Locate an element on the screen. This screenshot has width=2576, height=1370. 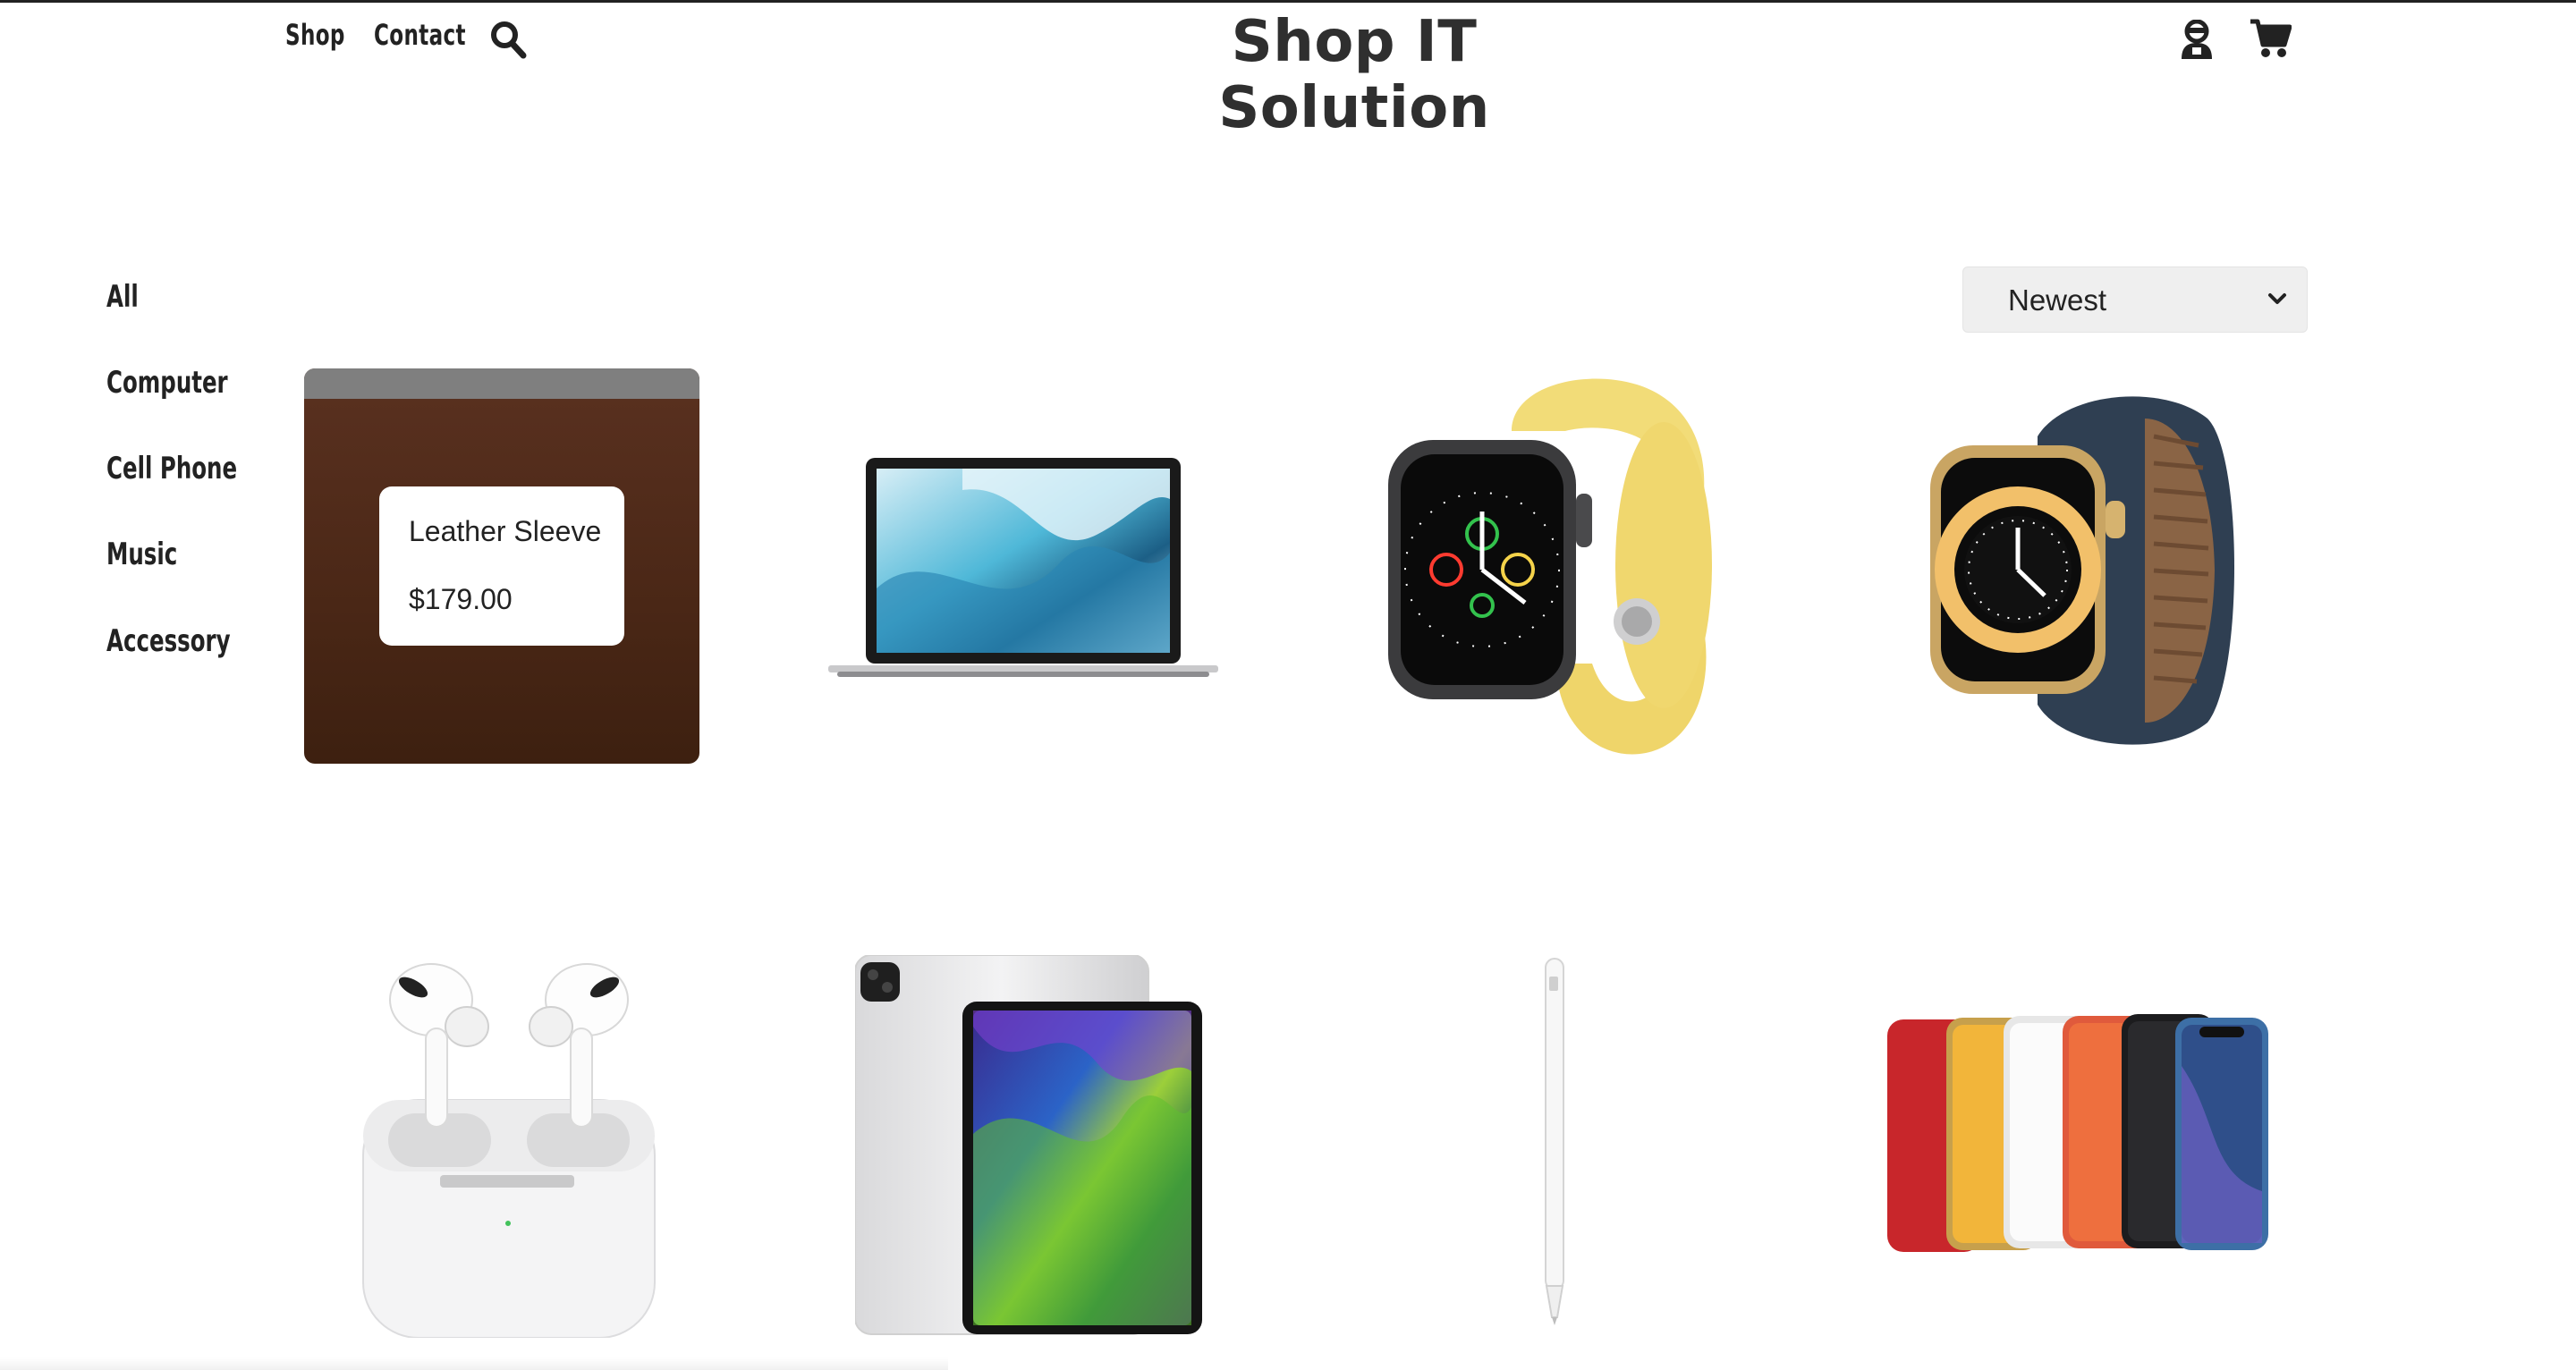
product-card-pencil is located at coordinates (1554, 1141).